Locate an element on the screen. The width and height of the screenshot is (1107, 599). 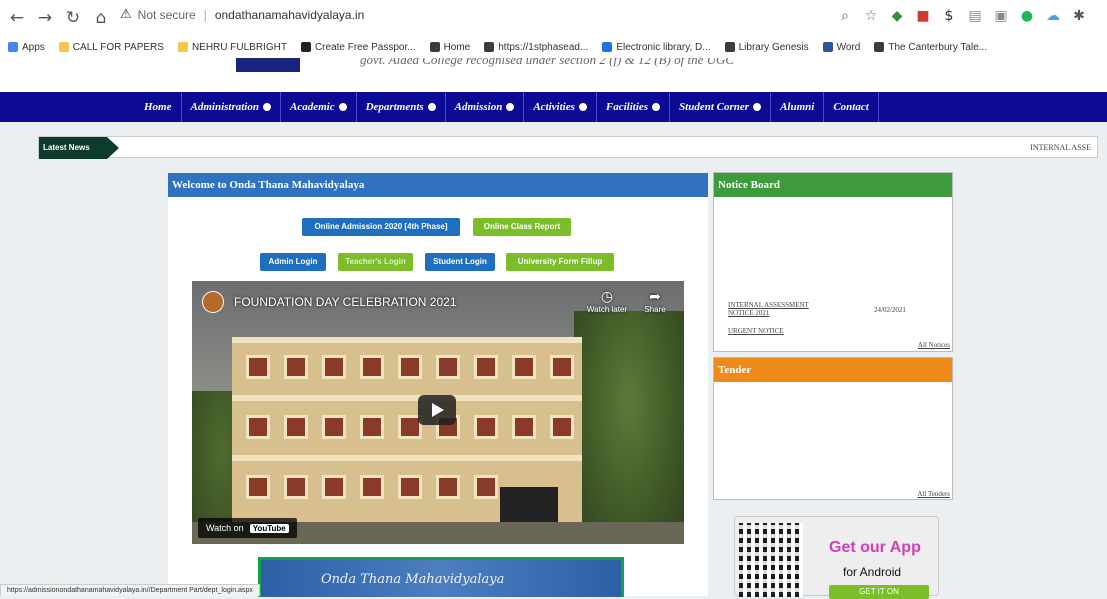
nav-item-student-corner: Student Corner is located at coordinates (721, 107).